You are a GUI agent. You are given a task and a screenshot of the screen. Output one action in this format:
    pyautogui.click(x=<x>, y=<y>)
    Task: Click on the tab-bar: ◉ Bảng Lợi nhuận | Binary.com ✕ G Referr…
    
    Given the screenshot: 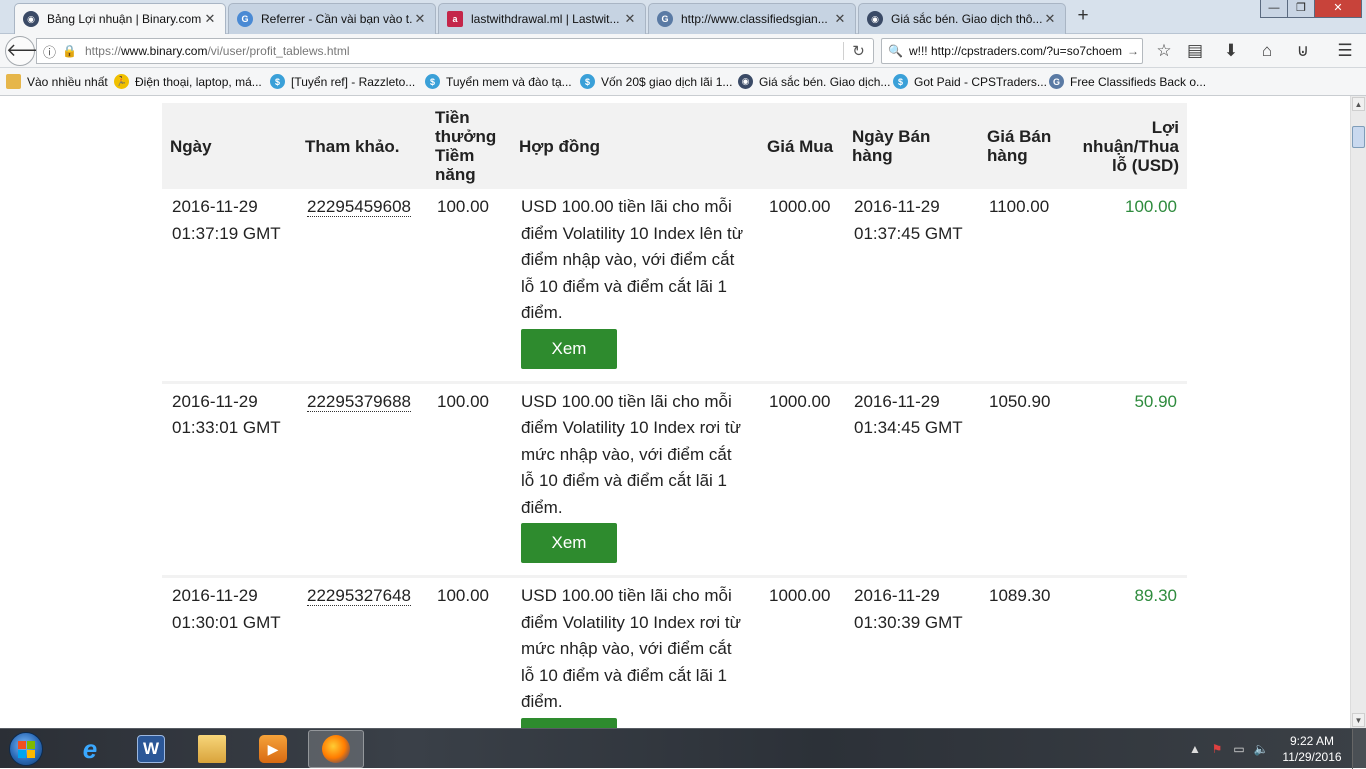 What is the action you would take?
    pyautogui.click(x=683, y=17)
    